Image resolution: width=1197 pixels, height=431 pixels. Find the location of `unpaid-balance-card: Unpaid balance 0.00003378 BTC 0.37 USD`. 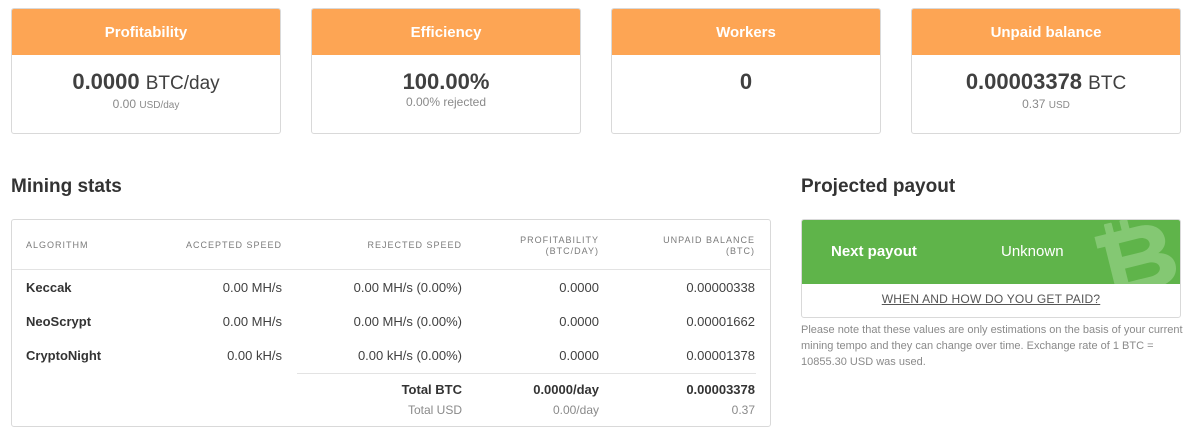

unpaid-balance-card: Unpaid balance 0.00003378 BTC 0.37 USD is located at coordinates (1046, 71).